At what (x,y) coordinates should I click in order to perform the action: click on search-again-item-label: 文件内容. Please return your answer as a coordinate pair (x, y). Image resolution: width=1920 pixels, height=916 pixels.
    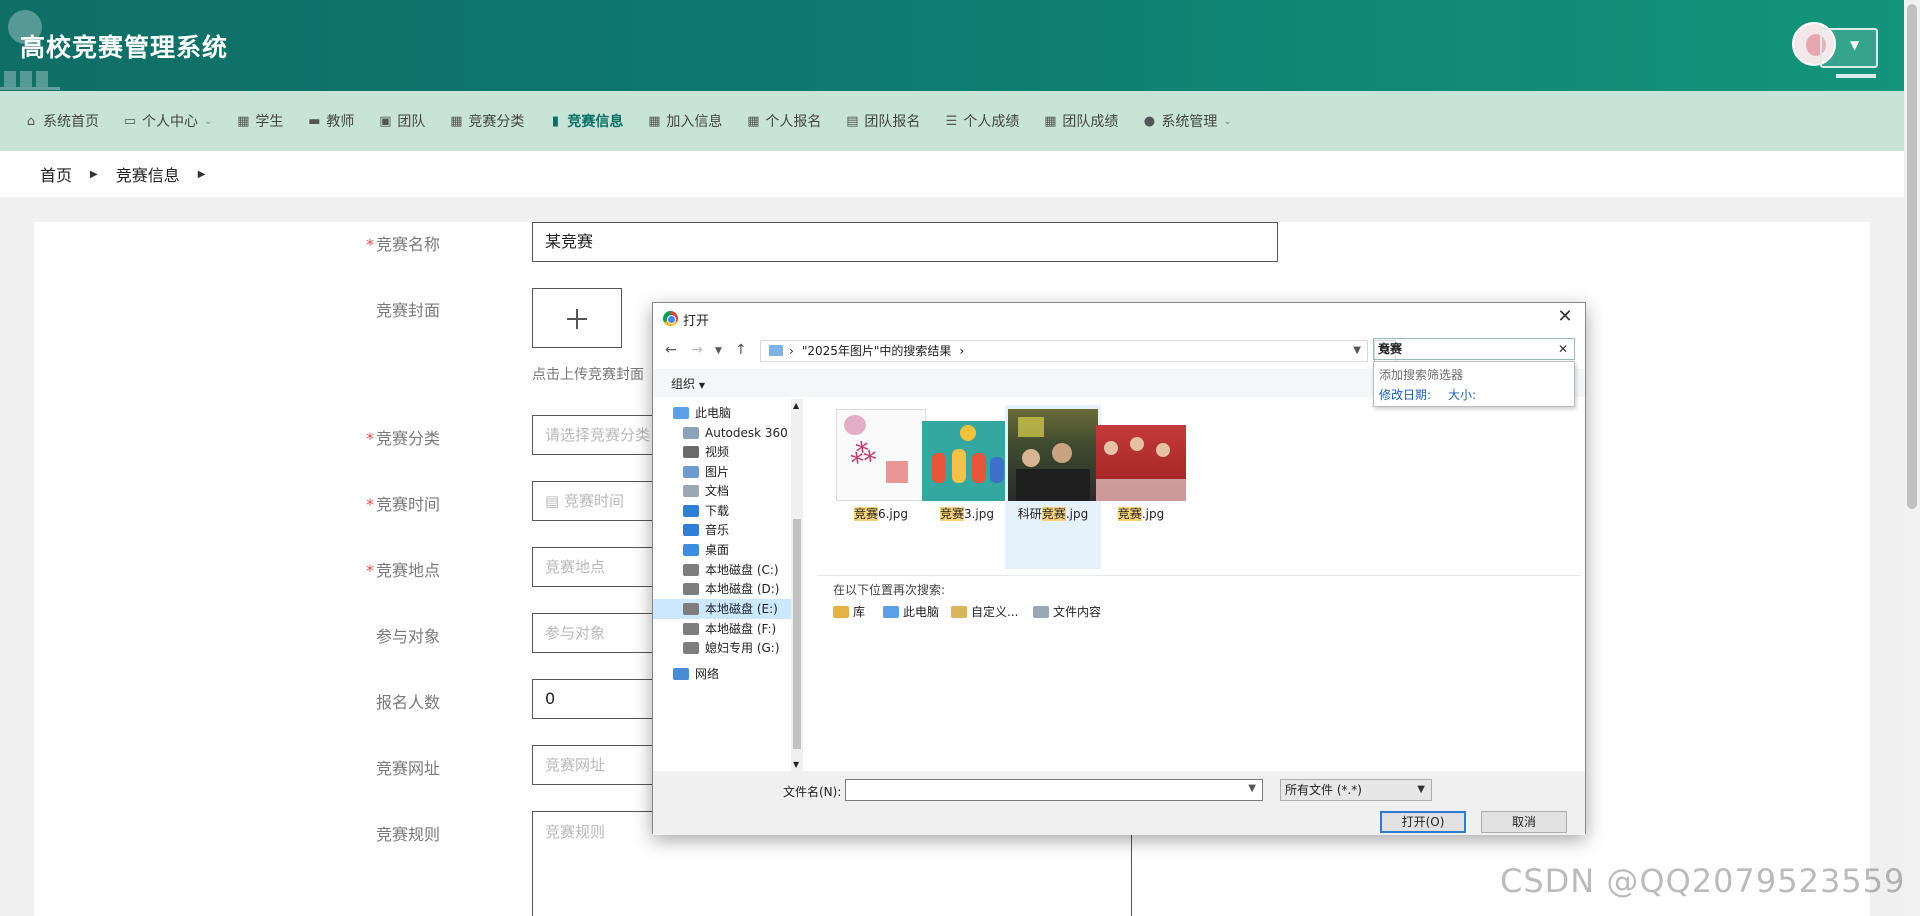
    Looking at the image, I should click on (1077, 612).